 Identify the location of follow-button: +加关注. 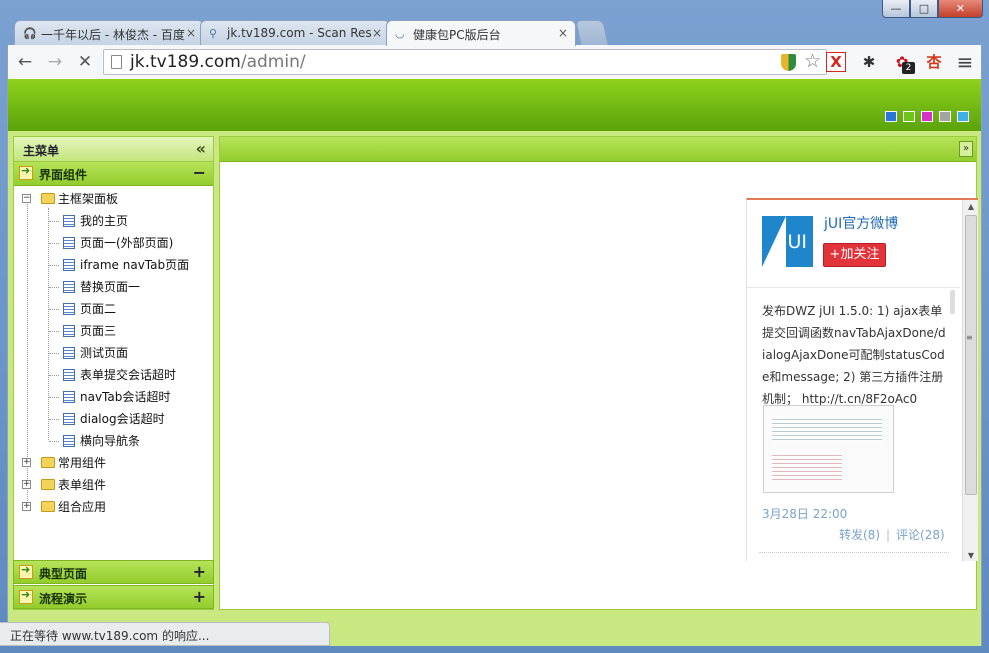
(854, 255).